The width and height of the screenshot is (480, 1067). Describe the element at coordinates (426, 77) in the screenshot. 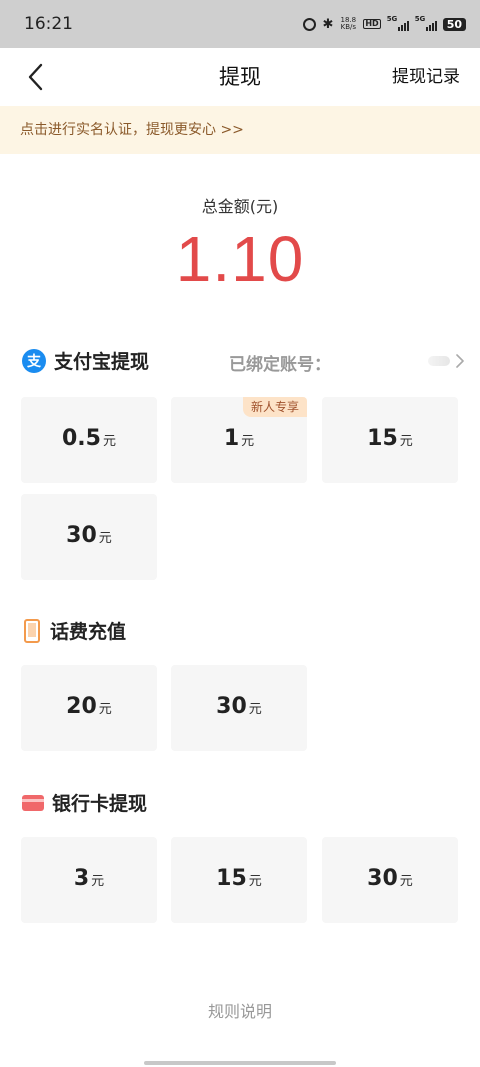

I see `withdraw-record-link: 提现记录` at that location.